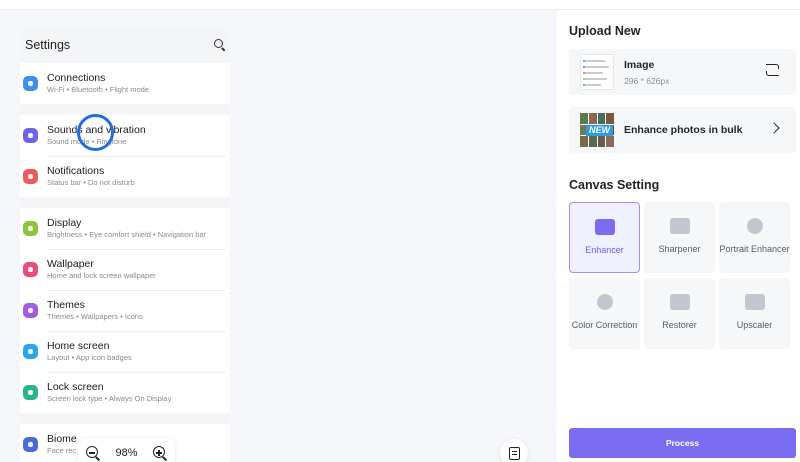 The image size is (800, 462). I want to click on canvas-setting-title: Canvas Setting, so click(614, 185).